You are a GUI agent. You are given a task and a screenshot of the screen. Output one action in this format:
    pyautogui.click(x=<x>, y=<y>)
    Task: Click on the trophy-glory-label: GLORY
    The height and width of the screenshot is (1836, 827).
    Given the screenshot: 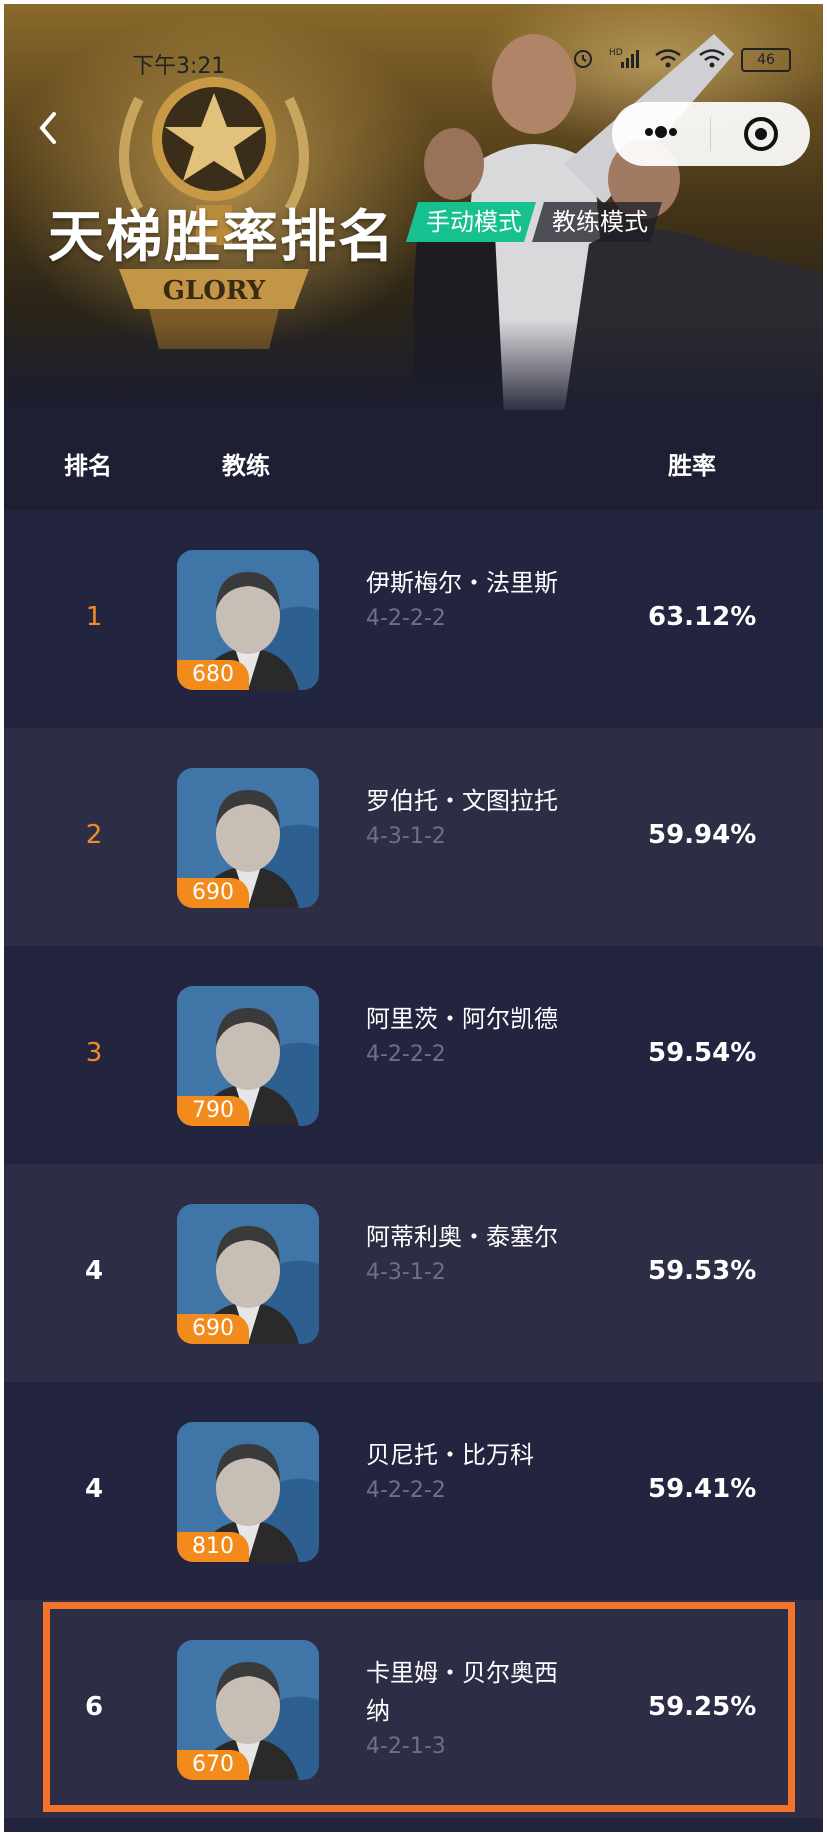 What is the action you would take?
    pyautogui.click(x=214, y=291)
    